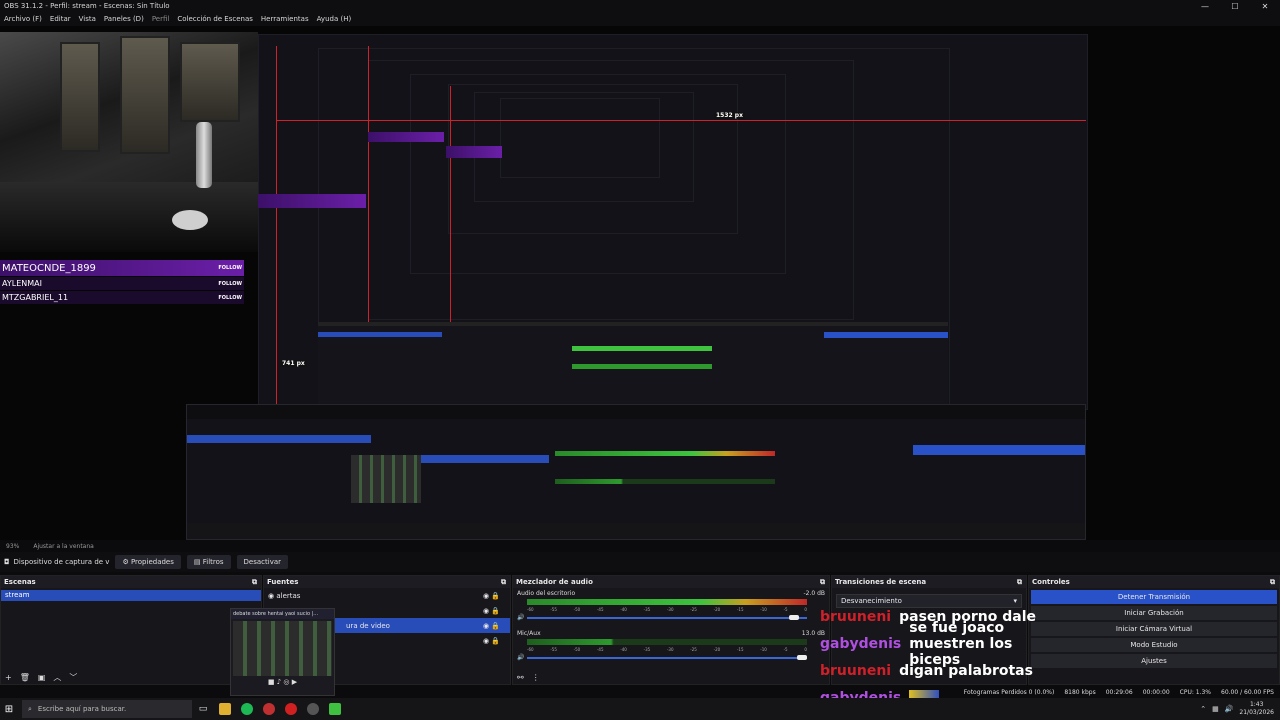 Image resolution: width=1280 pixels, height=720 pixels. What do you see at coordinates (671, 677) in the screenshot?
I see `mixer-footer: ⚯ ⋮` at bounding box center [671, 677].